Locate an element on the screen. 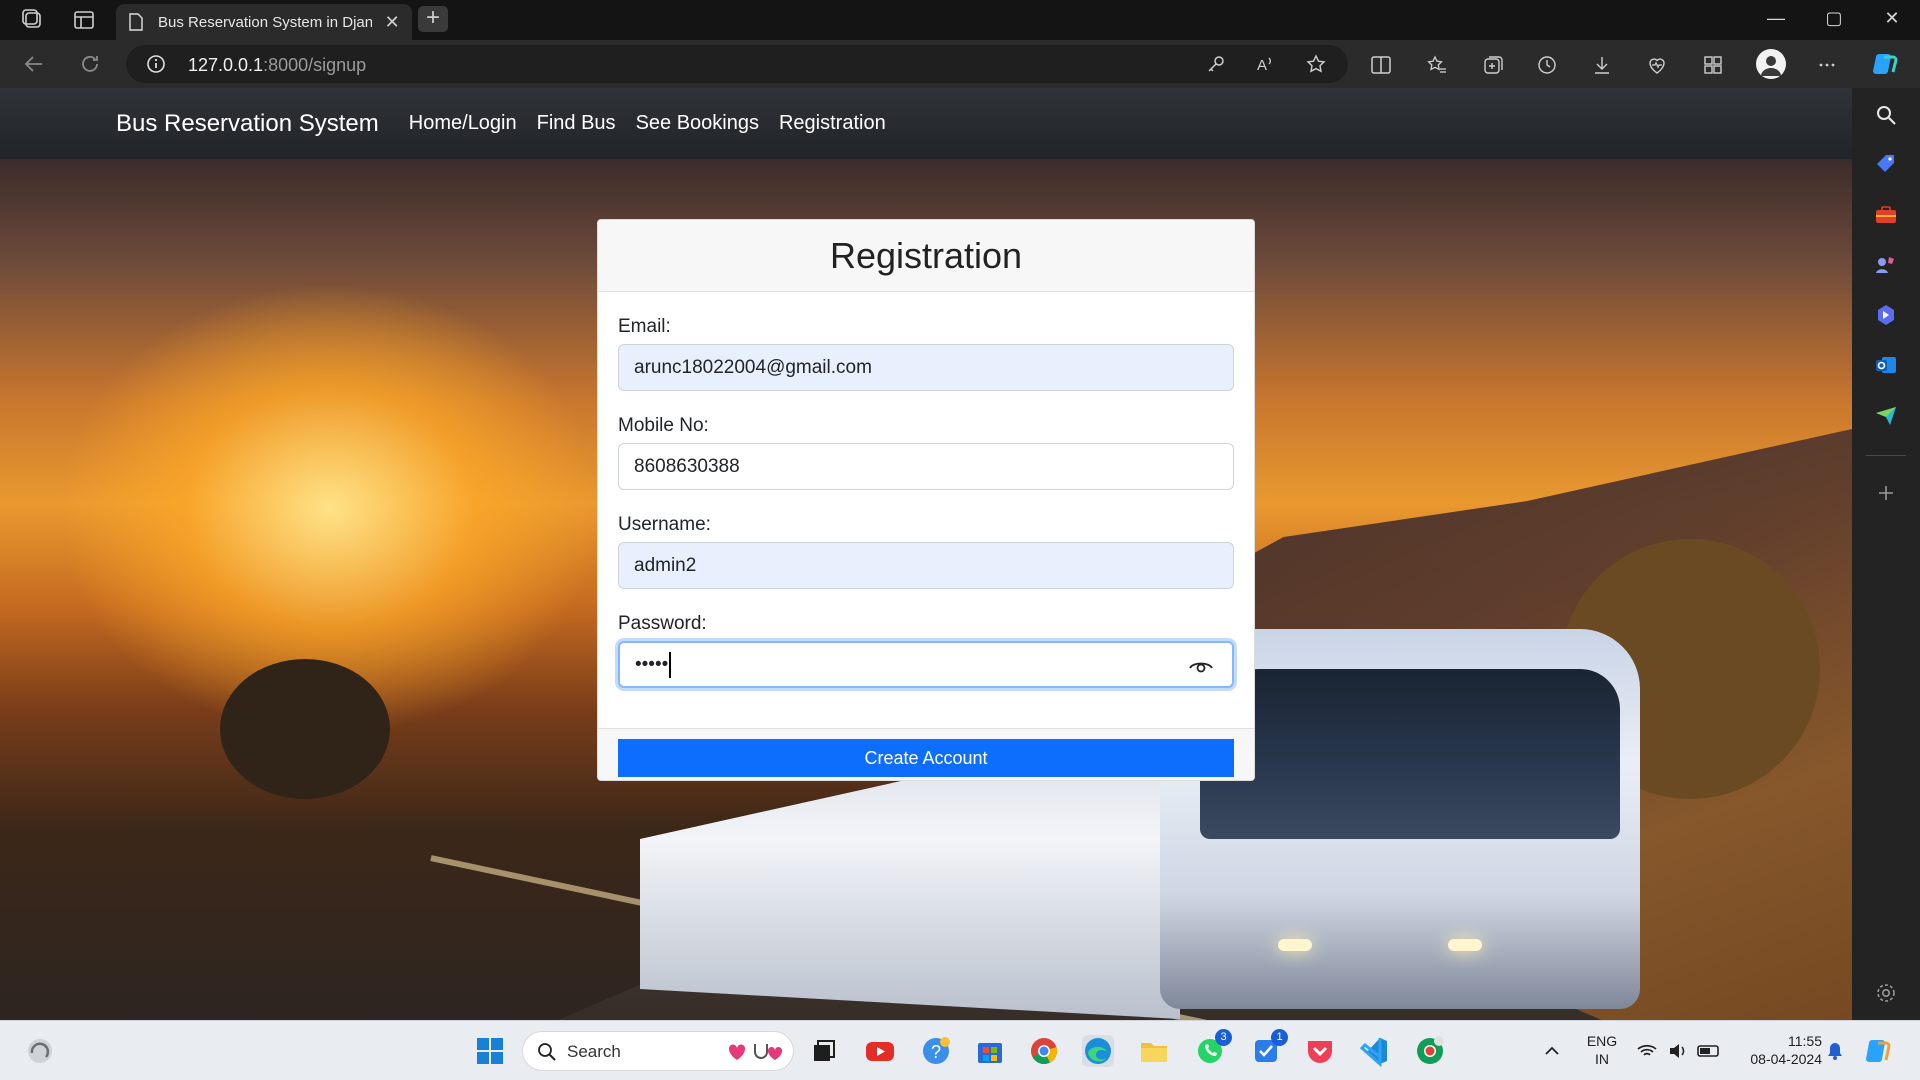  tools-briefcase-icon is located at coordinates (1886, 215).